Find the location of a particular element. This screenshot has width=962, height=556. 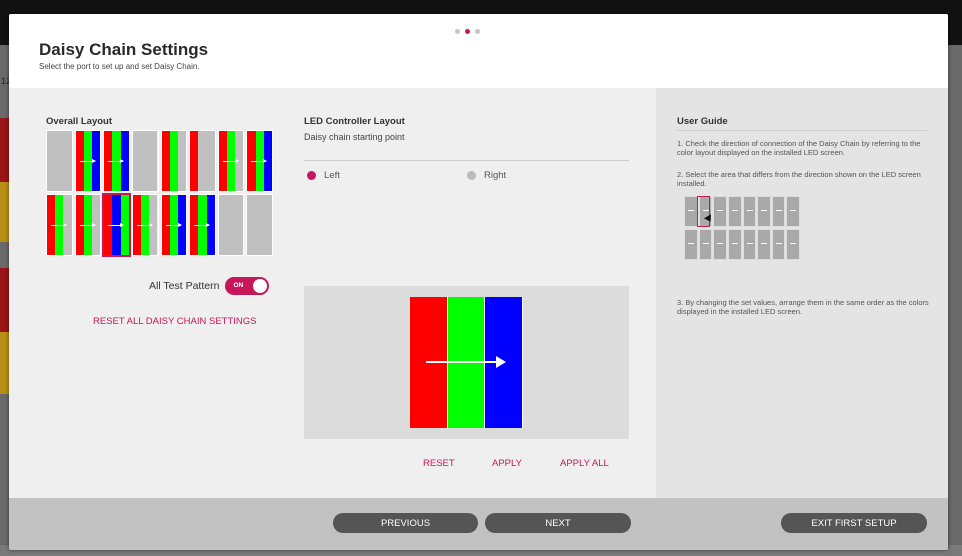

next-button: NEXT is located at coordinates (558, 523).